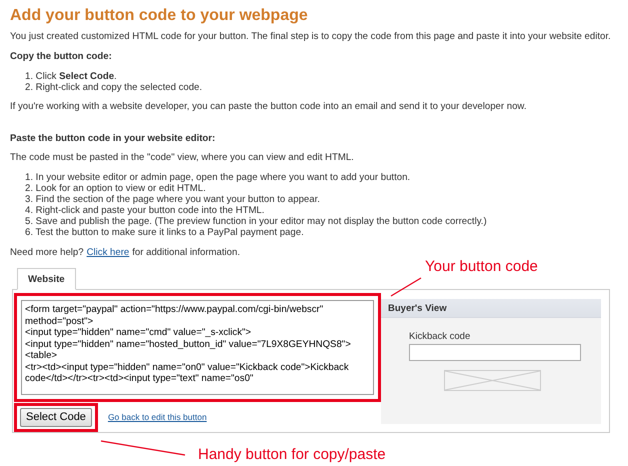 The image size is (628, 466). Describe the element at coordinates (144, 210) in the screenshot. I see `step-text: 4. Right-click and paste your button code into the HTML.` at that location.